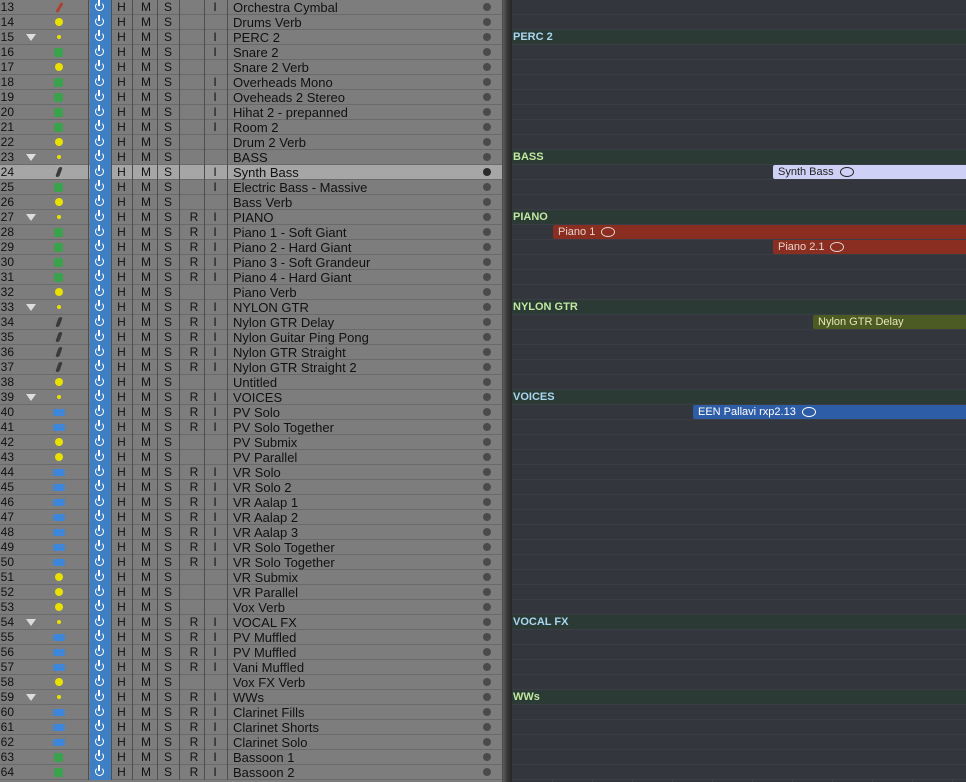 The height and width of the screenshot is (782, 966). Describe the element at coordinates (251, 292) in the screenshot. I see `track-row-32: 32 H M S Piano Verb` at that location.